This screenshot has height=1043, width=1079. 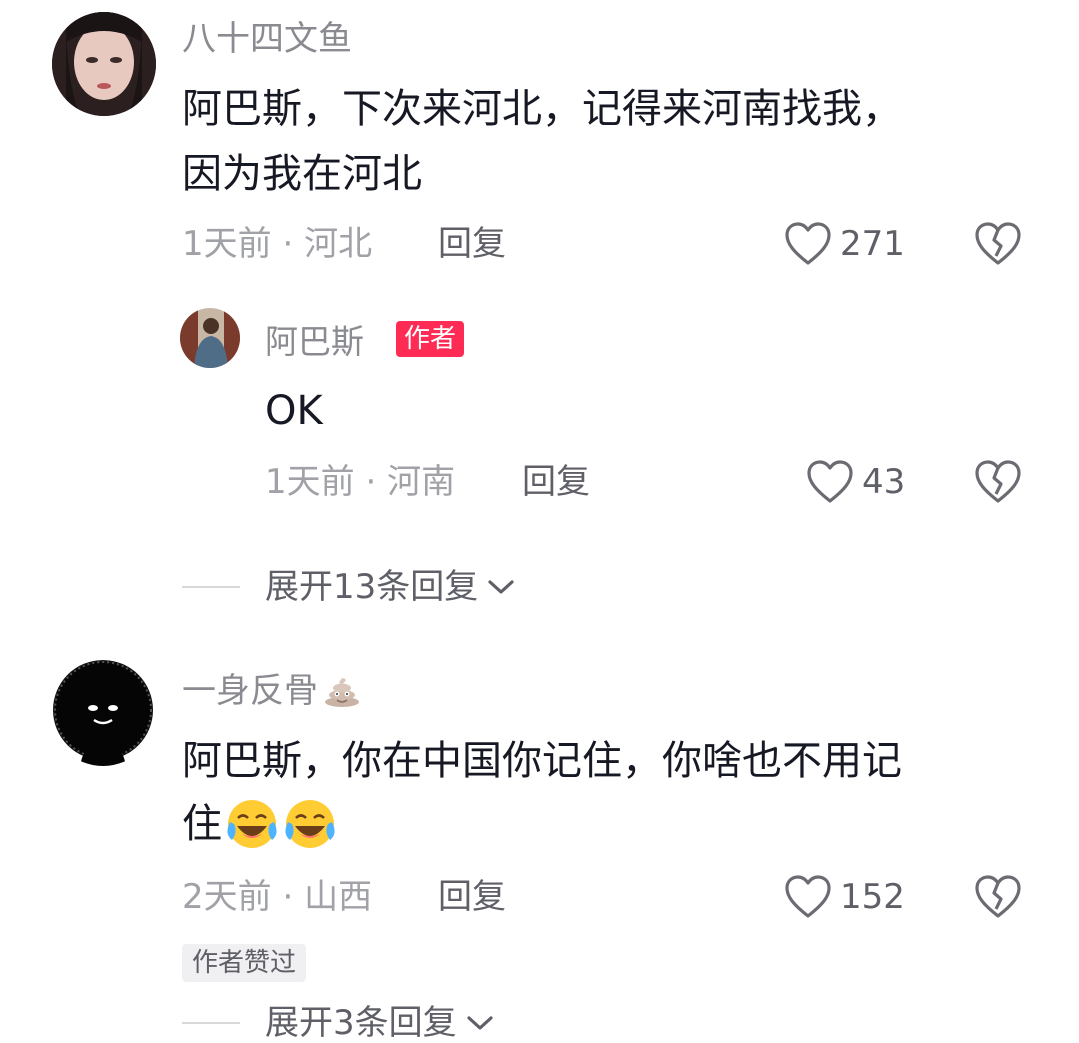 I want to click on comment-location: 山西, so click(x=338, y=897).